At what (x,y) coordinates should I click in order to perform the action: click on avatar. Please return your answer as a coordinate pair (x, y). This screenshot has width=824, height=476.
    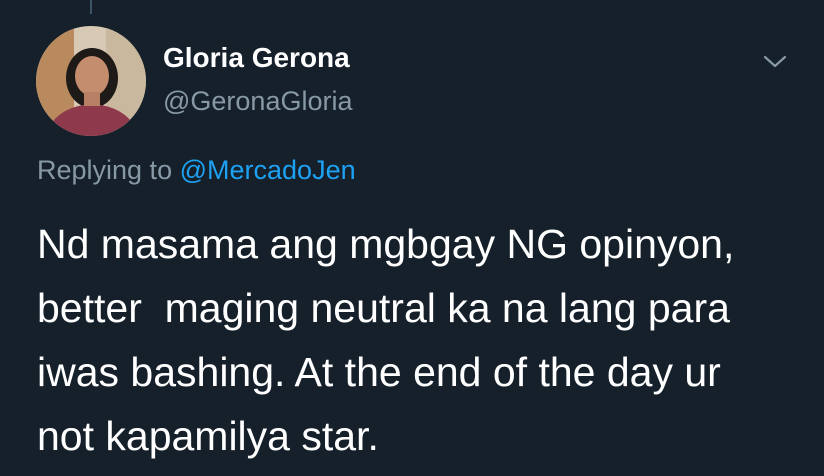
    Looking at the image, I should click on (91, 81).